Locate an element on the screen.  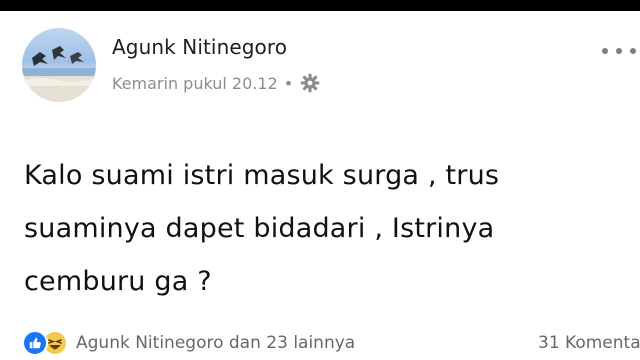
post-text-line: cemburu ga ? is located at coordinates (118, 281).